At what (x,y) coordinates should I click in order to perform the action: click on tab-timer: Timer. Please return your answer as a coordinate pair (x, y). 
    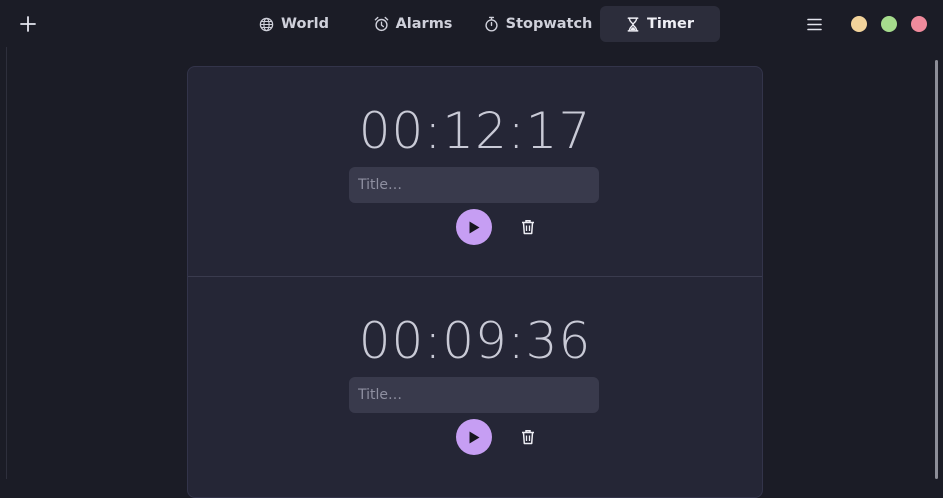
    Looking at the image, I should click on (660, 24).